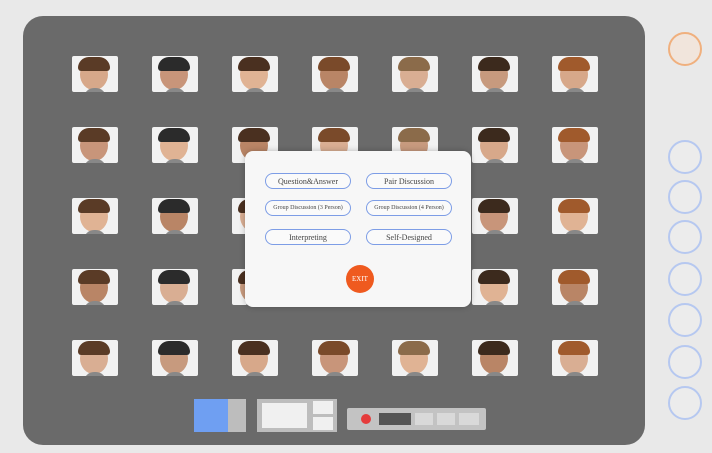 This screenshot has height=453, width=712. Describe the element at coordinates (284, 415) in the screenshot. I see `layout-main-button` at that location.